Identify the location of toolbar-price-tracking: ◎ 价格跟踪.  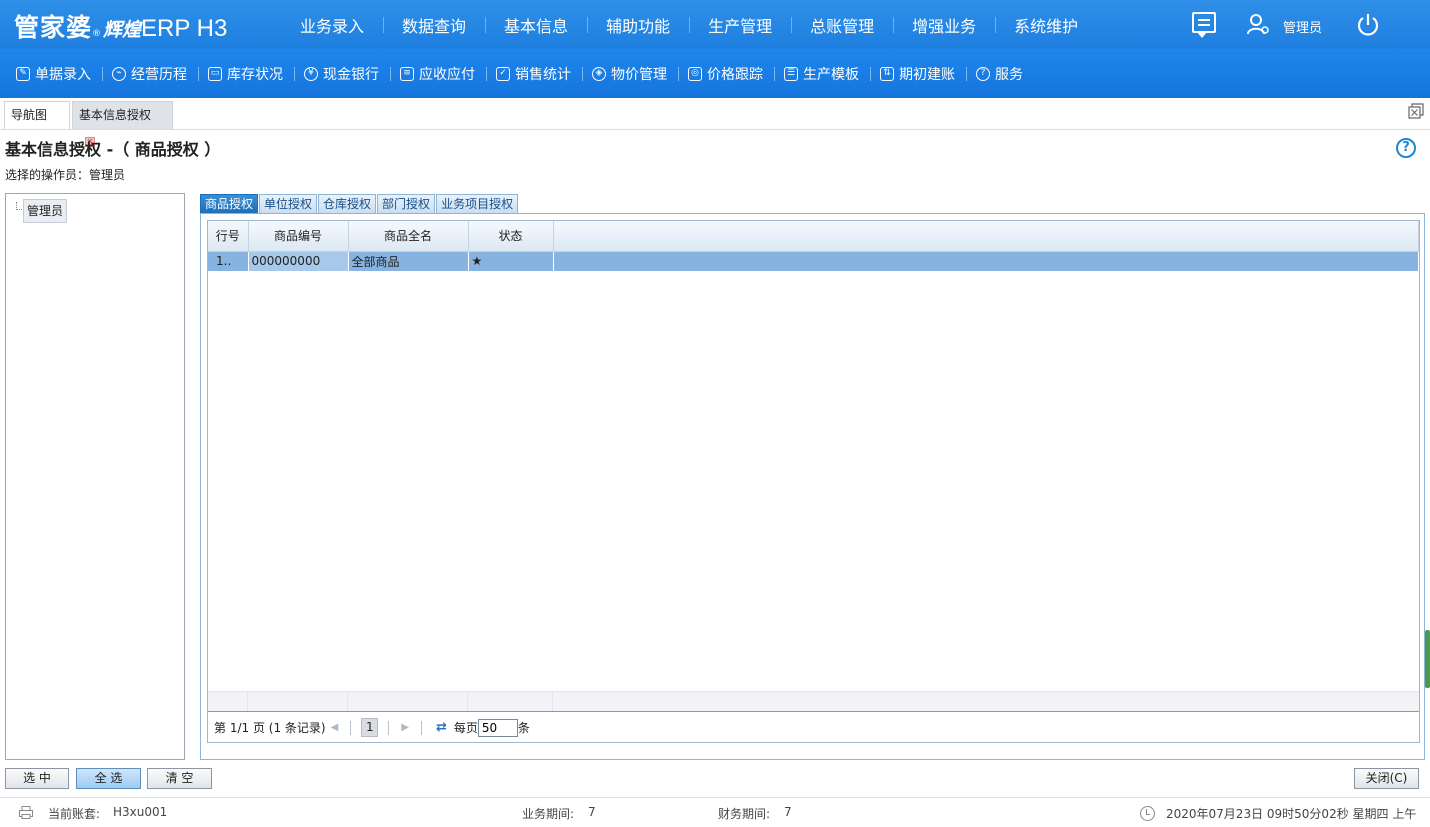
(726, 74).